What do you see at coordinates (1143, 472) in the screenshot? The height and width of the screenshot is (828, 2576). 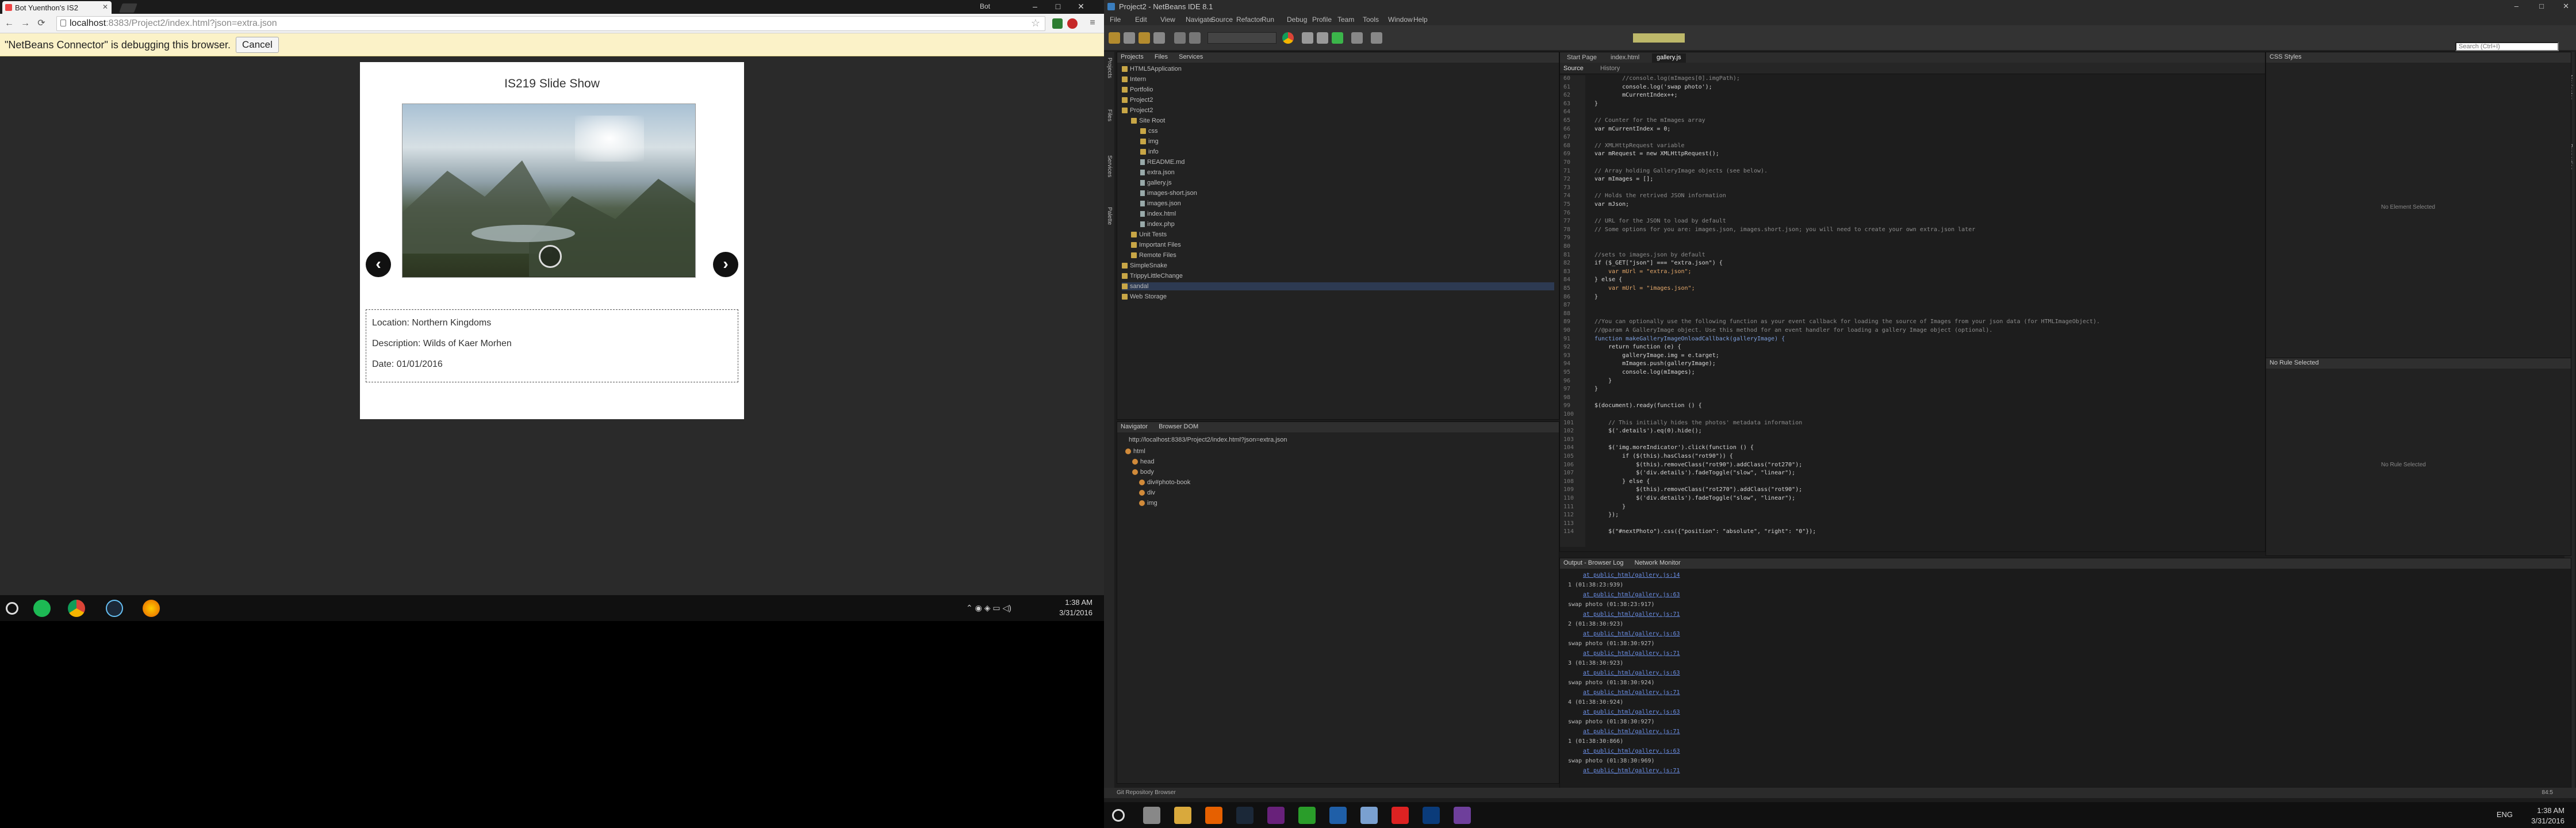 I see `dom-node: body` at bounding box center [1143, 472].